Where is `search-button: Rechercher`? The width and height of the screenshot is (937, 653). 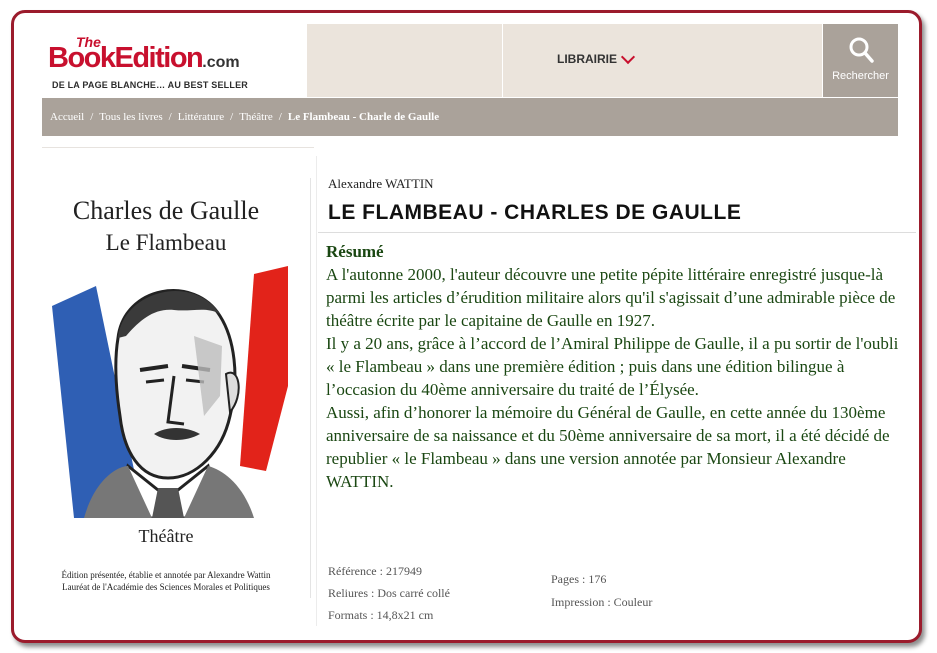 search-button: Rechercher is located at coordinates (860, 60).